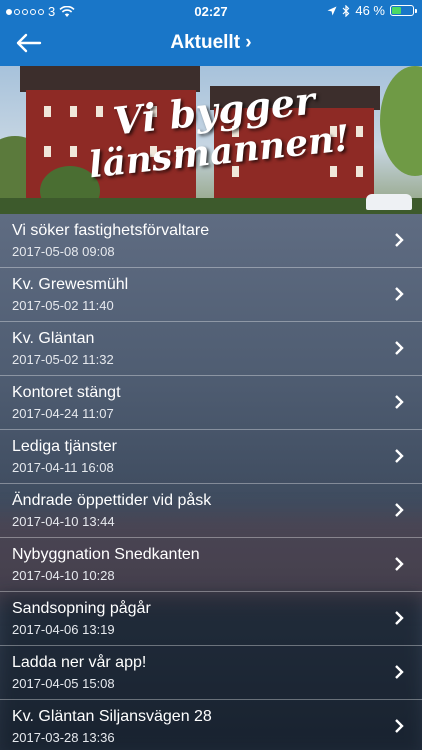 The image size is (422, 750). What do you see at coordinates (63, 413) in the screenshot?
I see `news-item-date: 2017-04-24 11:07` at bounding box center [63, 413].